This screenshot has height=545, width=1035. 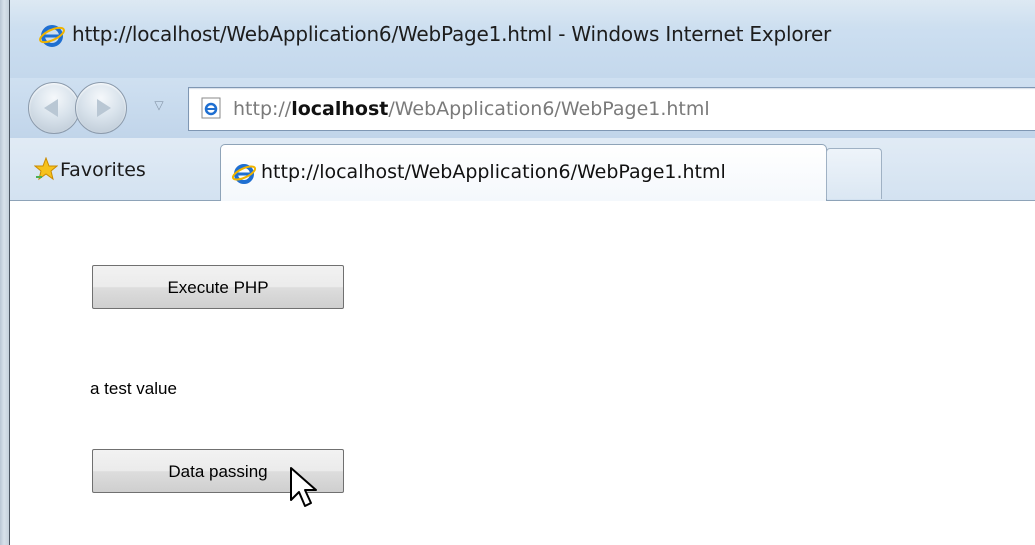 What do you see at coordinates (211, 108) in the screenshot?
I see `ie-page-icon` at bounding box center [211, 108].